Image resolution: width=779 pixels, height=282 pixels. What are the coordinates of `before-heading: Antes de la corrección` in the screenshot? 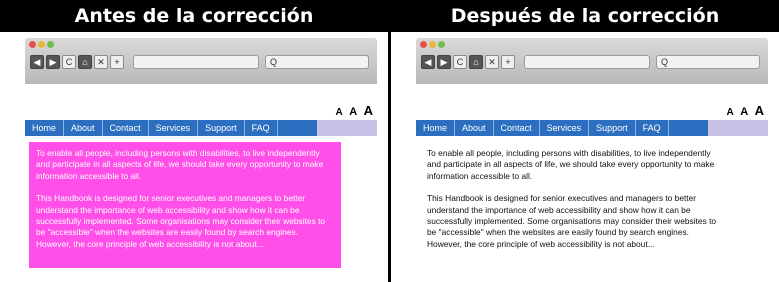 It's located at (194, 16).